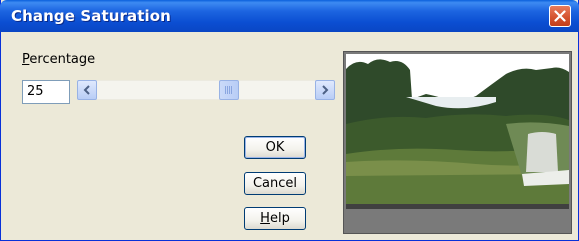 The image size is (579, 241). I want to click on arrow-left-icon, so click(86, 90).